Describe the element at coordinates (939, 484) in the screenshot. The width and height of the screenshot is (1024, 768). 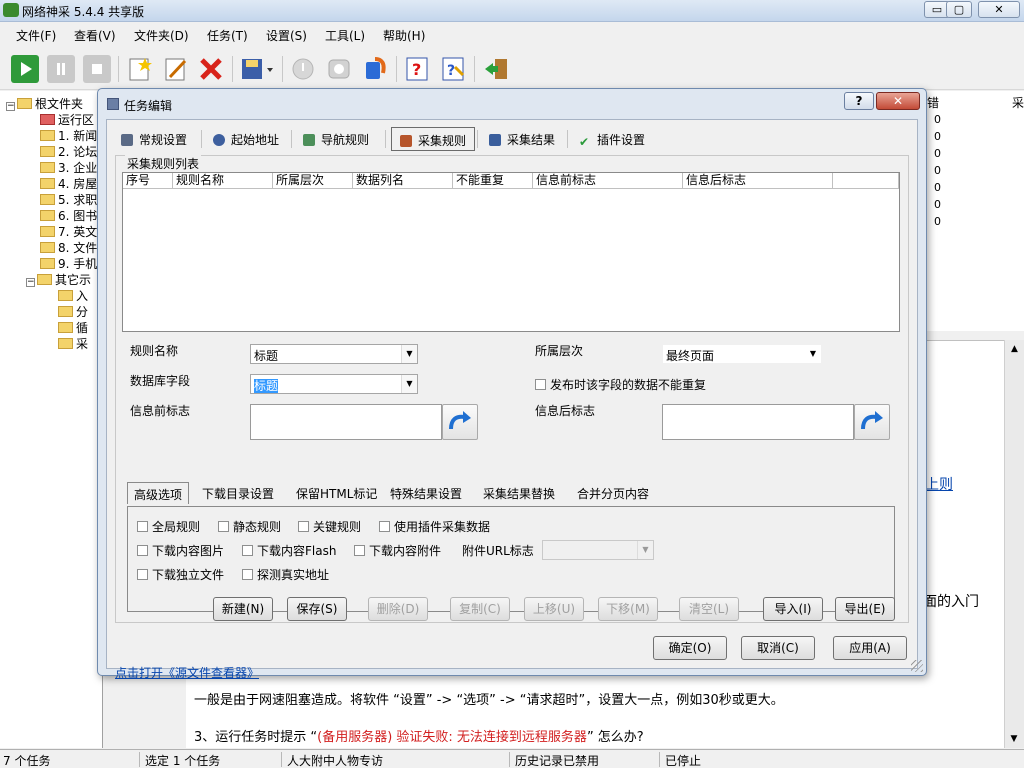
I see `content-link: 上则` at that location.